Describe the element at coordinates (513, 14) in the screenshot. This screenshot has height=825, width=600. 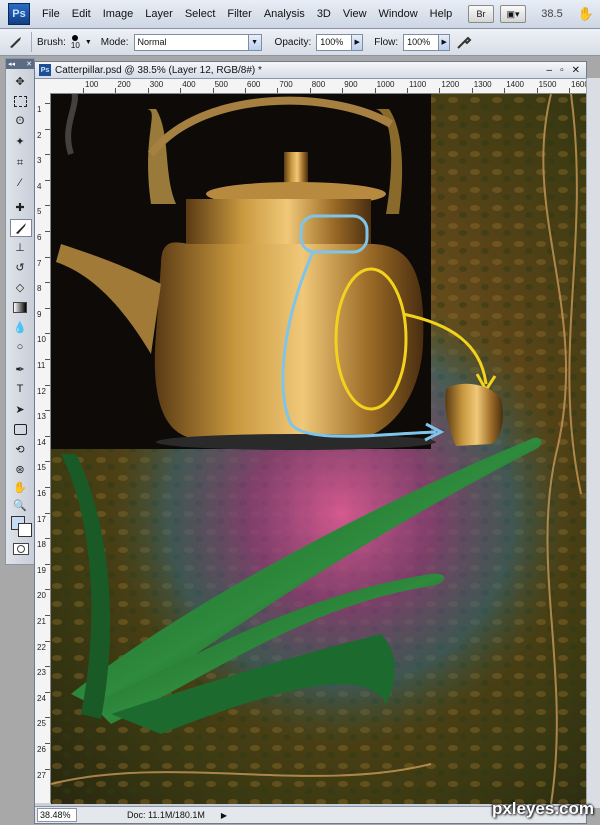
I see `screen-mode-icon: ▣▾` at that location.